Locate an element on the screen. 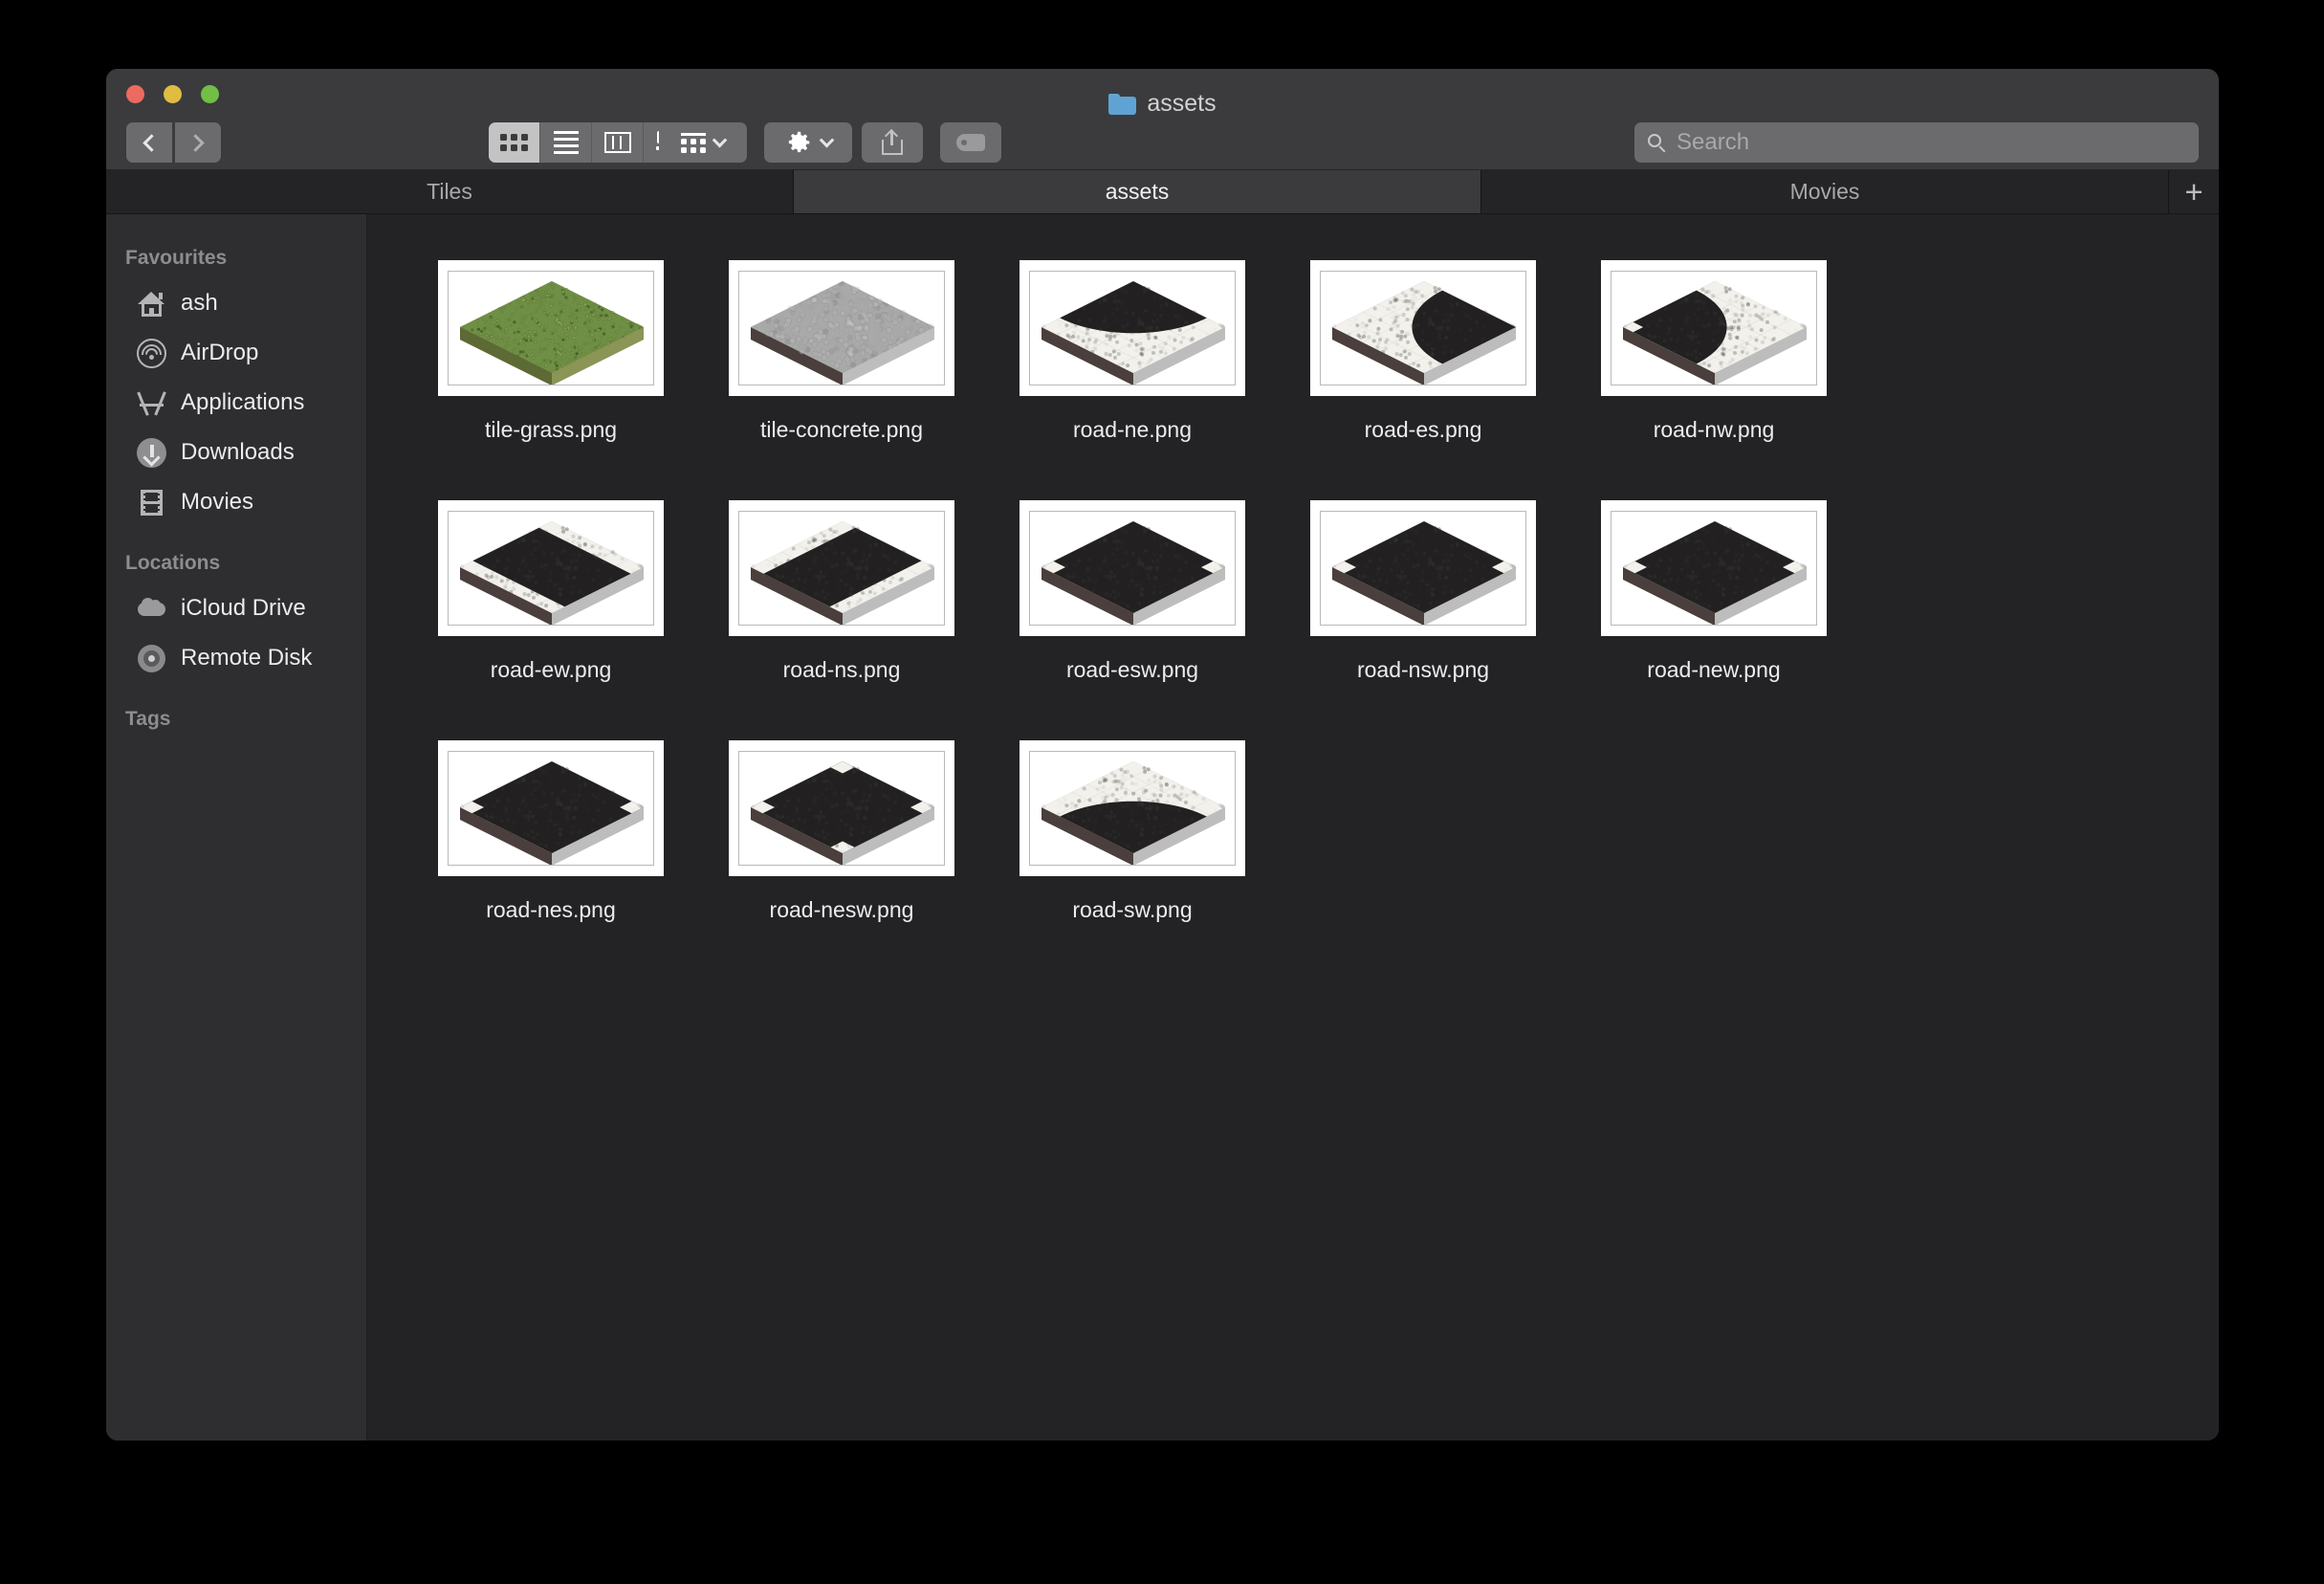  file-item: road-nw.png is located at coordinates (1713, 351).